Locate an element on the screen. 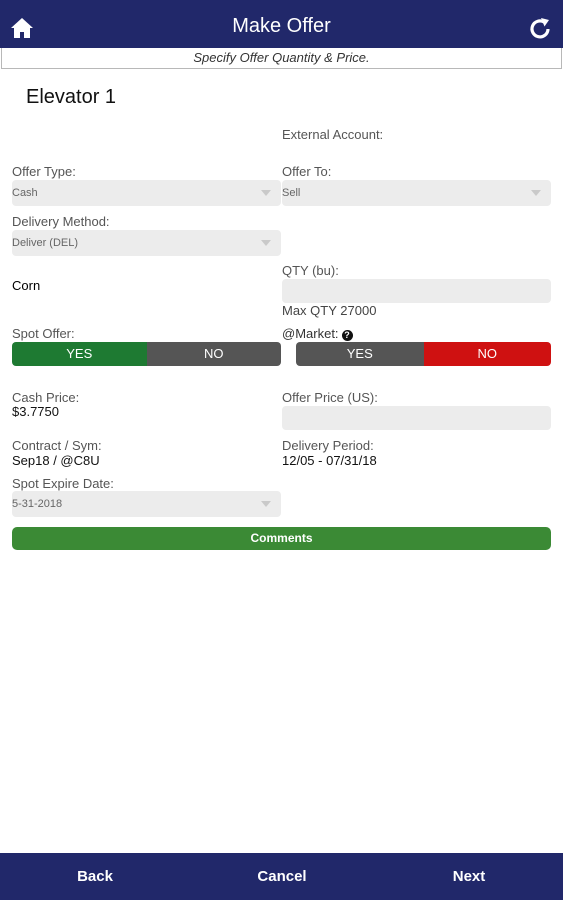 Image resolution: width=563 pixels, height=900 pixels. instruction-bar: Specify Offer Quantity & Price. is located at coordinates (281, 58).